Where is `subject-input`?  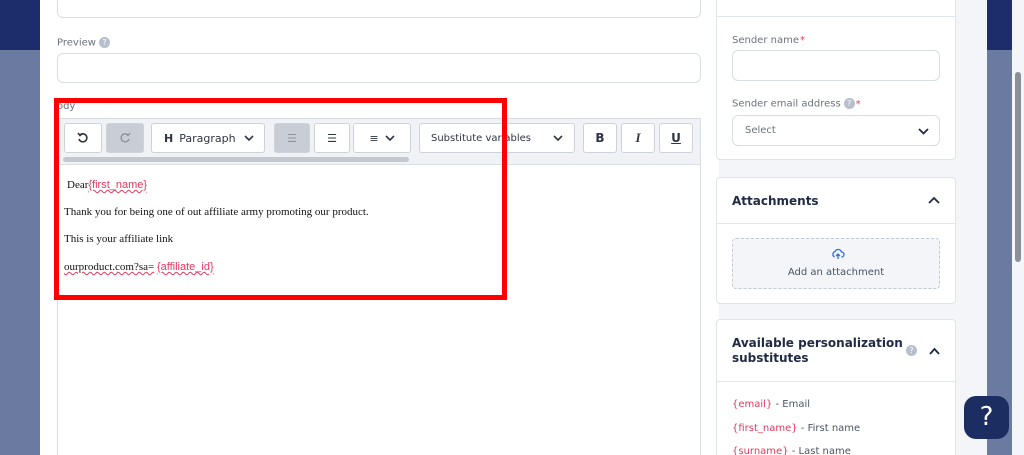 subject-input is located at coordinates (379, 9).